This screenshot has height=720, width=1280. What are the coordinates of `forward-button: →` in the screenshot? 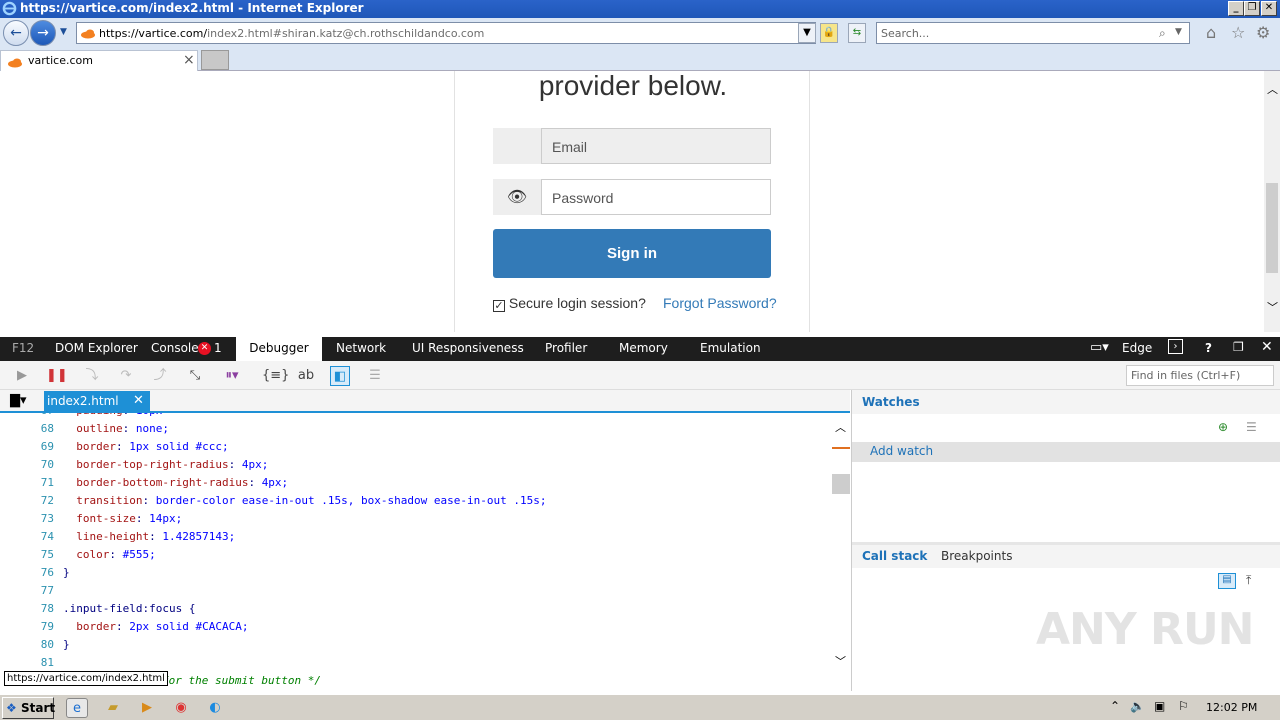 It's located at (43, 33).